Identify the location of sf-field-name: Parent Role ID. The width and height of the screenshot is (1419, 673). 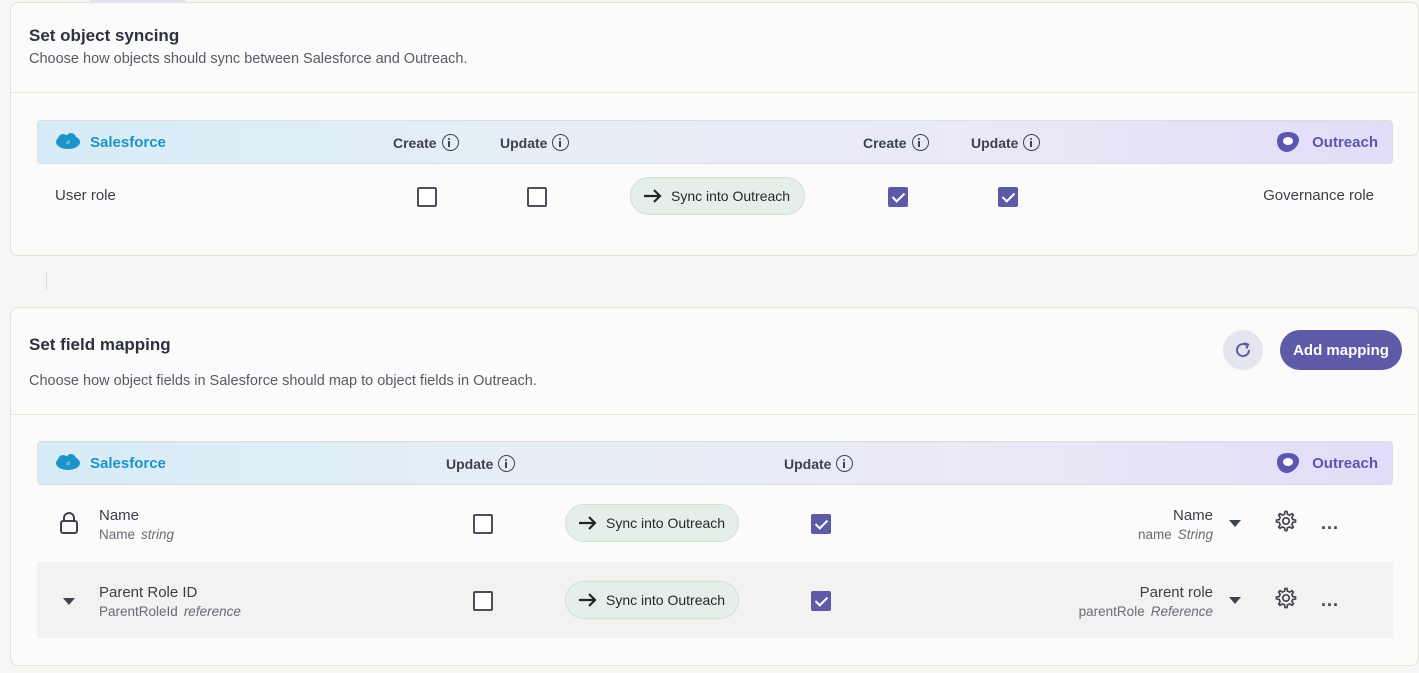
(148, 592).